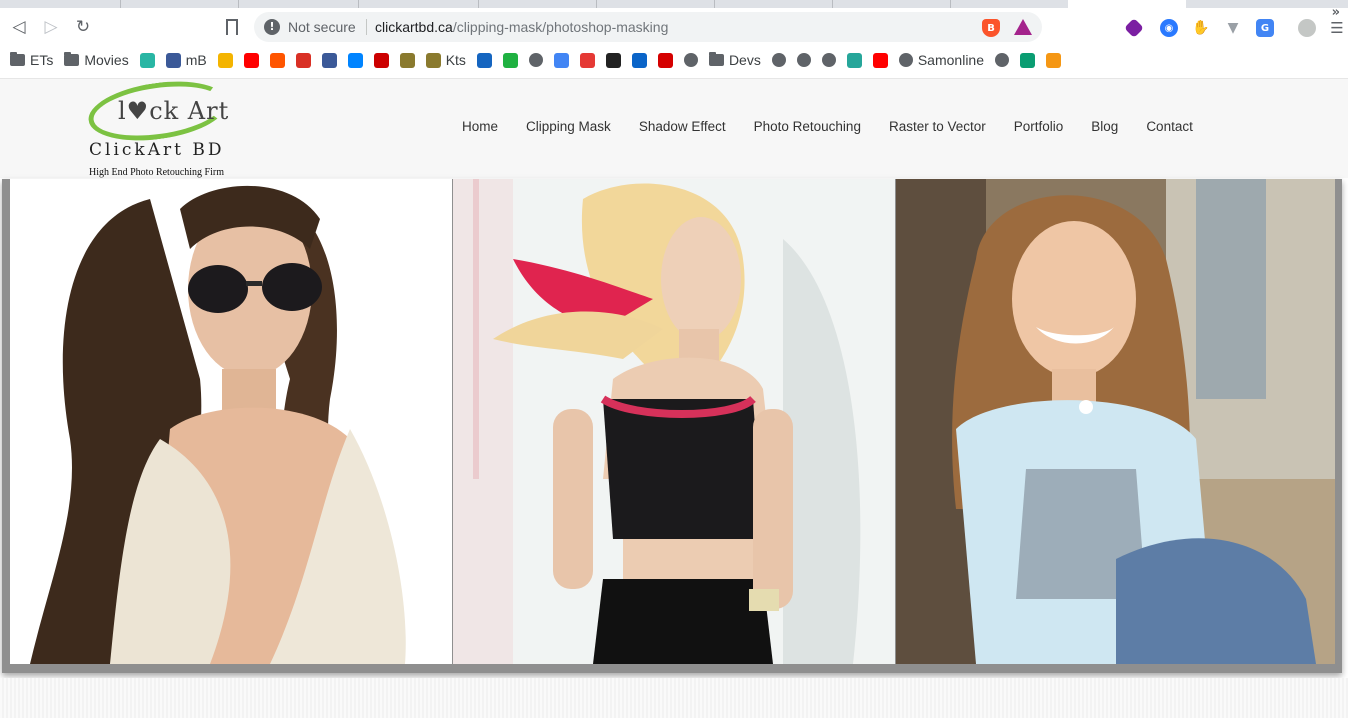  I want to click on h-icon, so click(510, 60).